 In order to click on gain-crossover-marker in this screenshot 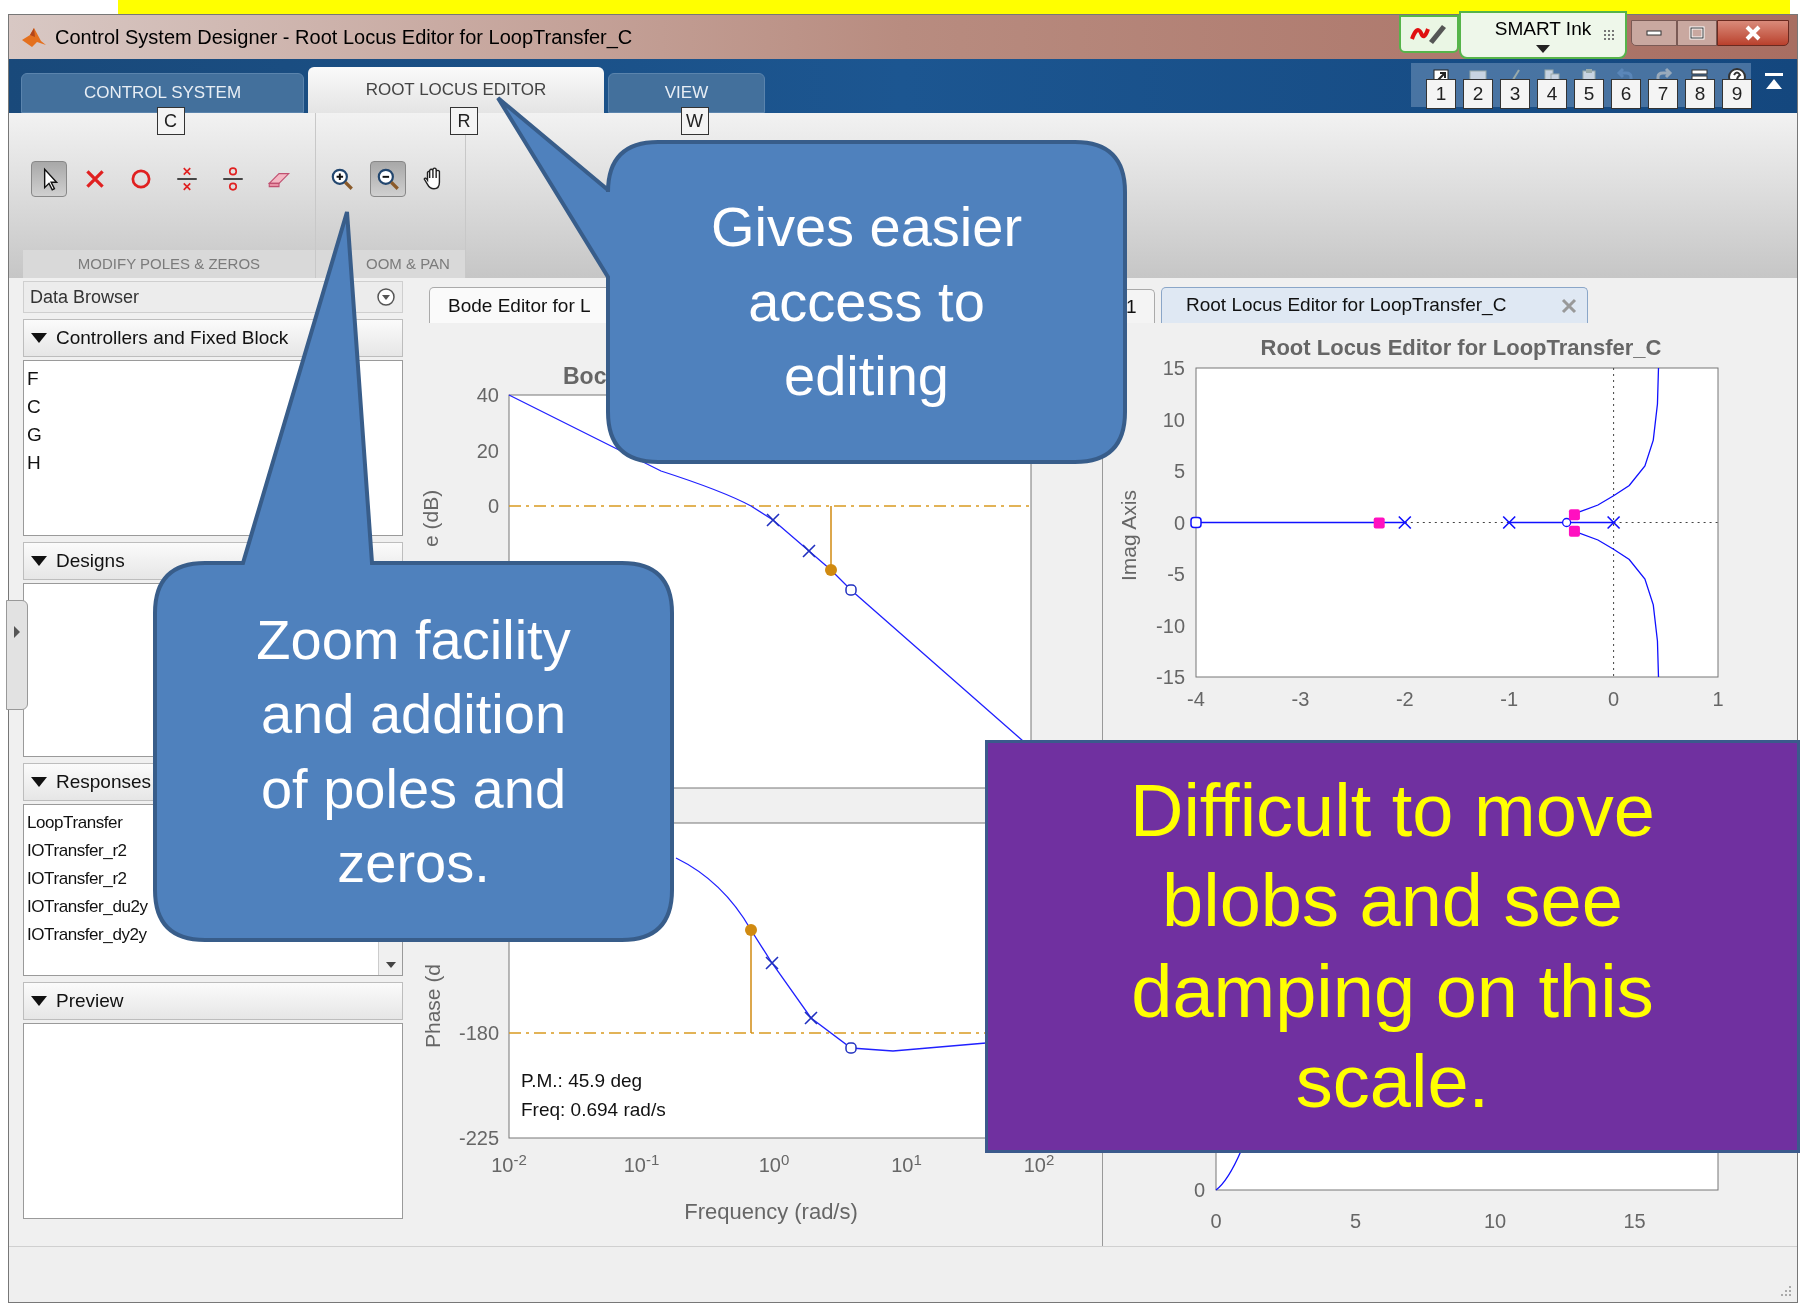, I will do `click(831, 540)`.